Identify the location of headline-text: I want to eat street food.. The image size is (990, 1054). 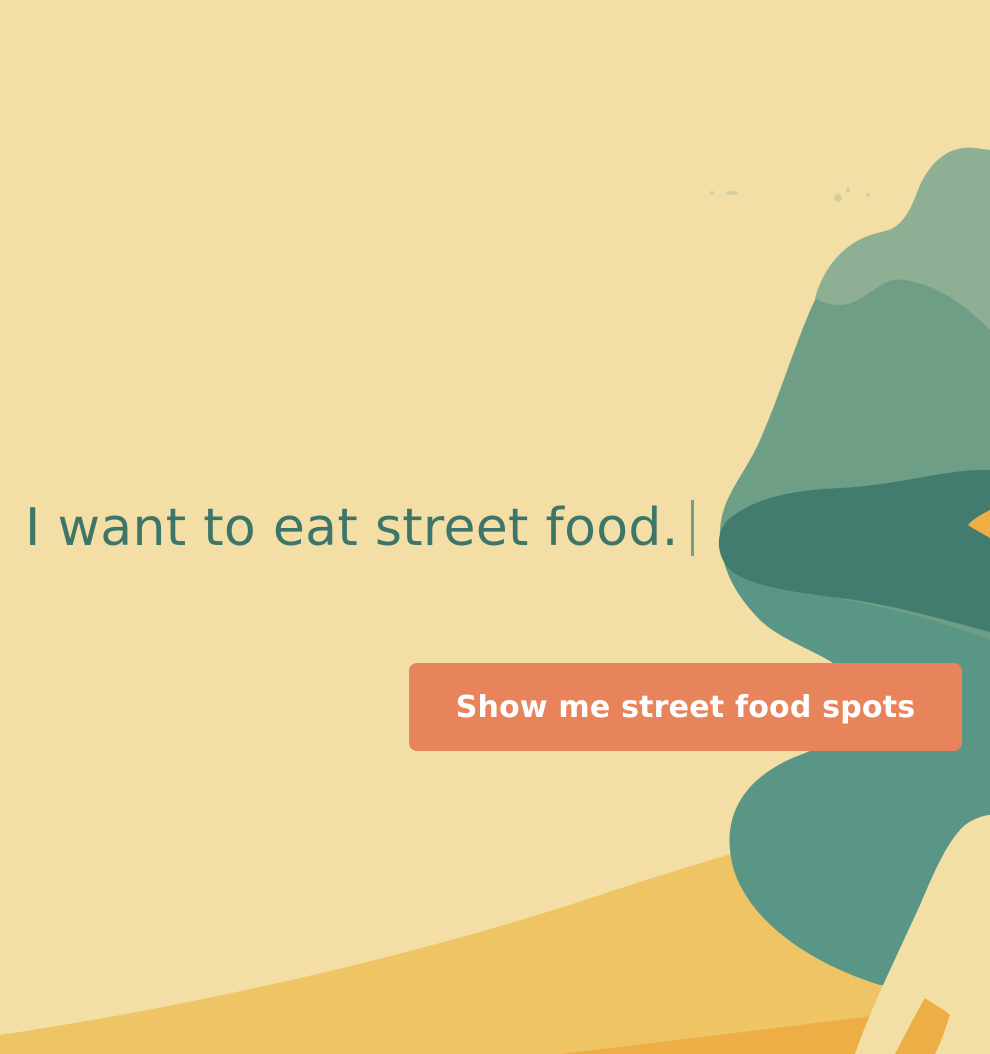
(352, 528).